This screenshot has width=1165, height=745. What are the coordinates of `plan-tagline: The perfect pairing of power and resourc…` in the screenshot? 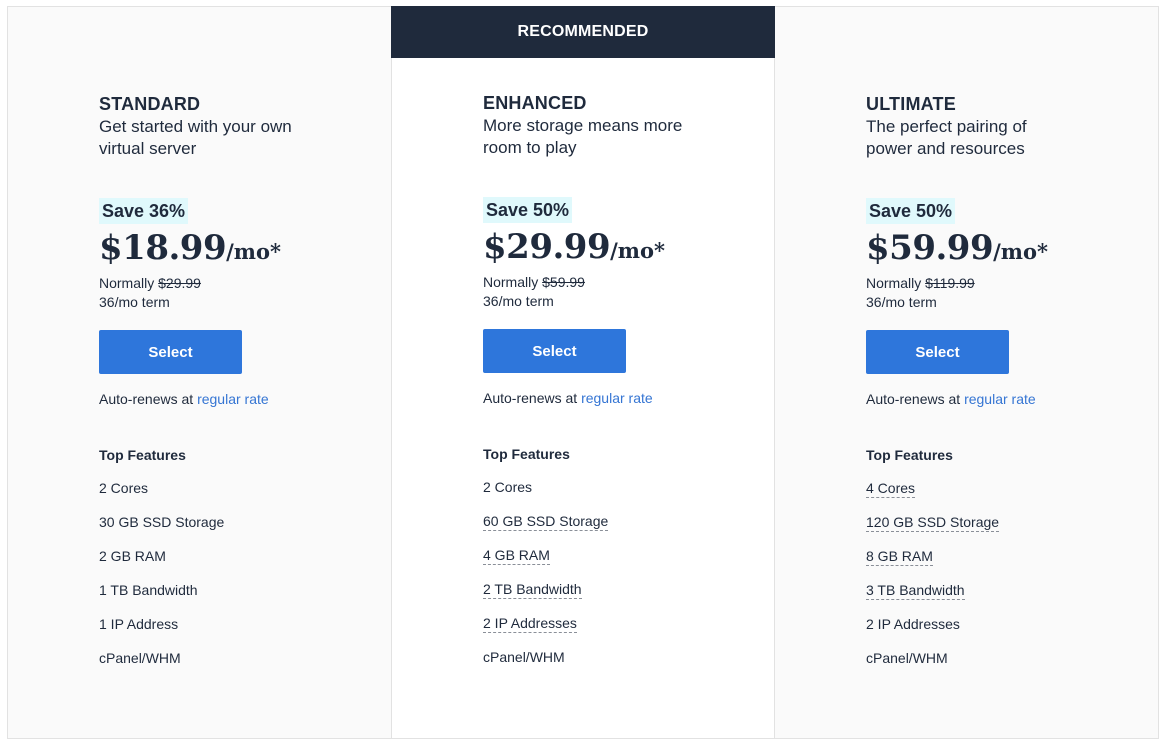 It's located at (946, 137).